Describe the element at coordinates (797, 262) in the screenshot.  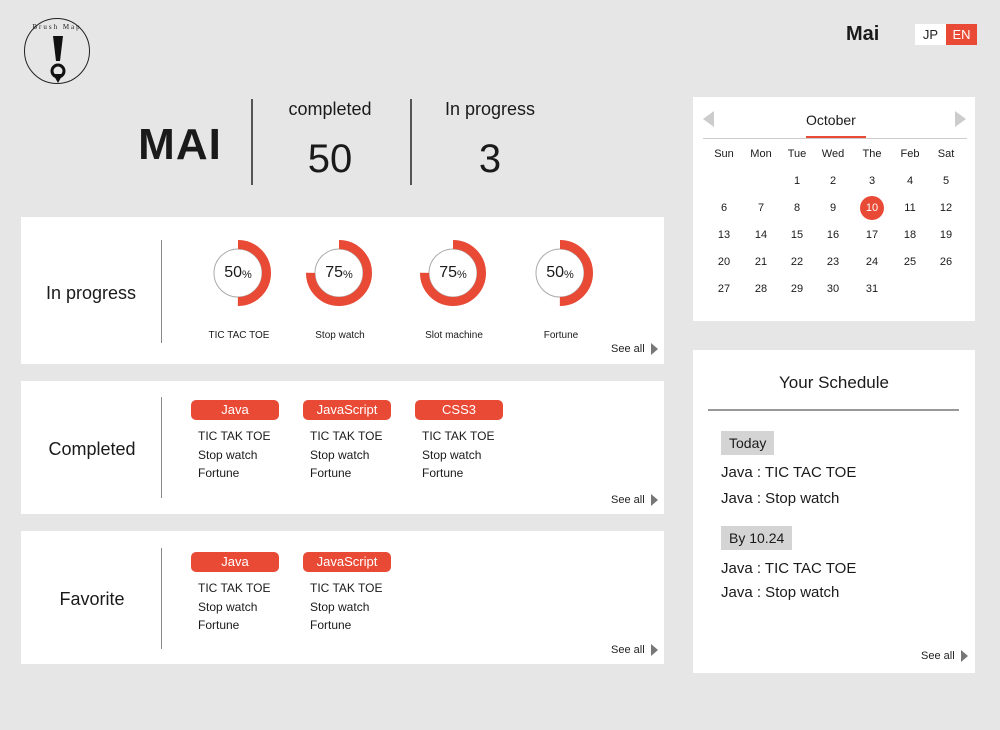
I see `calendar-day: 22` at that location.